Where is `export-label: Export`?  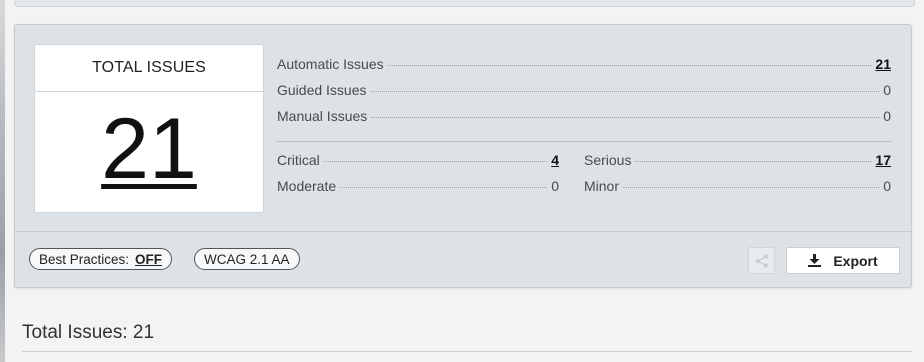 export-label: Export is located at coordinates (855, 260).